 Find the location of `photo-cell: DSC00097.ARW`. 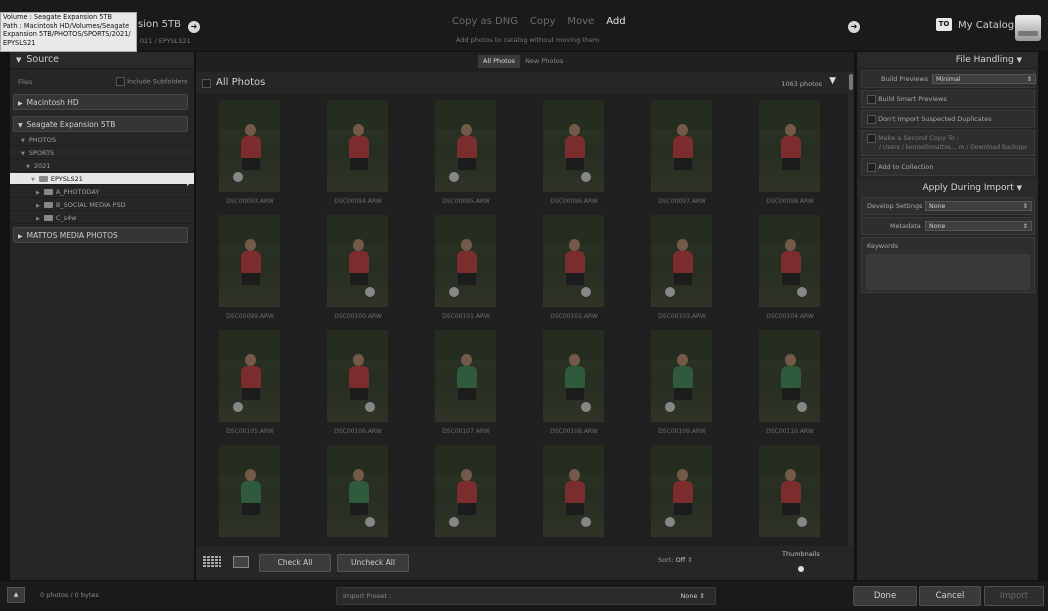

photo-cell: DSC00097.ARW is located at coordinates (682, 153).